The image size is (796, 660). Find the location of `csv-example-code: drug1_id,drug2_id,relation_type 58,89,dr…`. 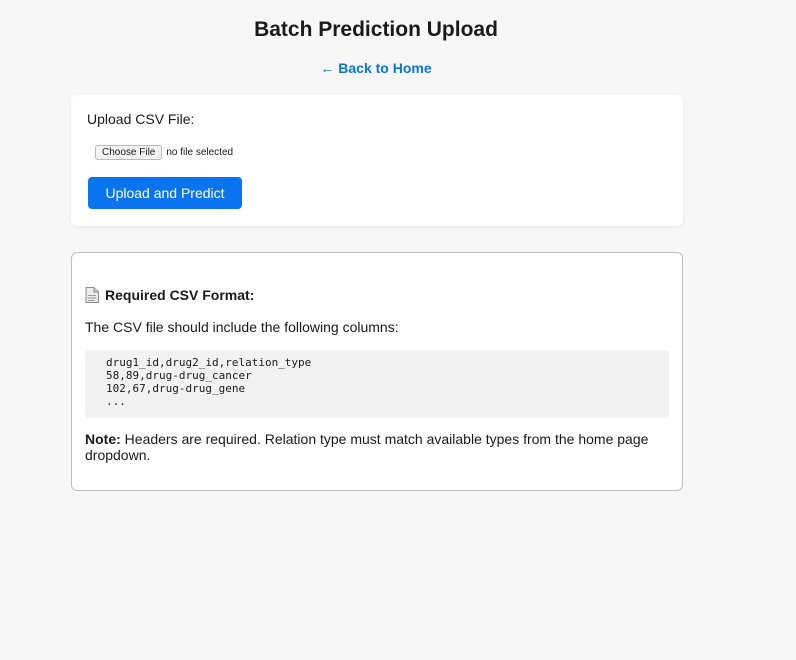

csv-example-code: drug1_id,drug2_id,relation_type 58,89,dr… is located at coordinates (377, 384).